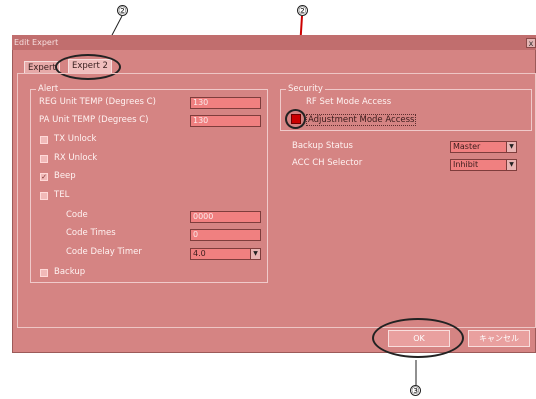 The width and height of the screenshot is (536, 399). Describe the element at coordinates (225, 103) in the screenshot. I see `reg-unit-temp-input: 130` at that location.